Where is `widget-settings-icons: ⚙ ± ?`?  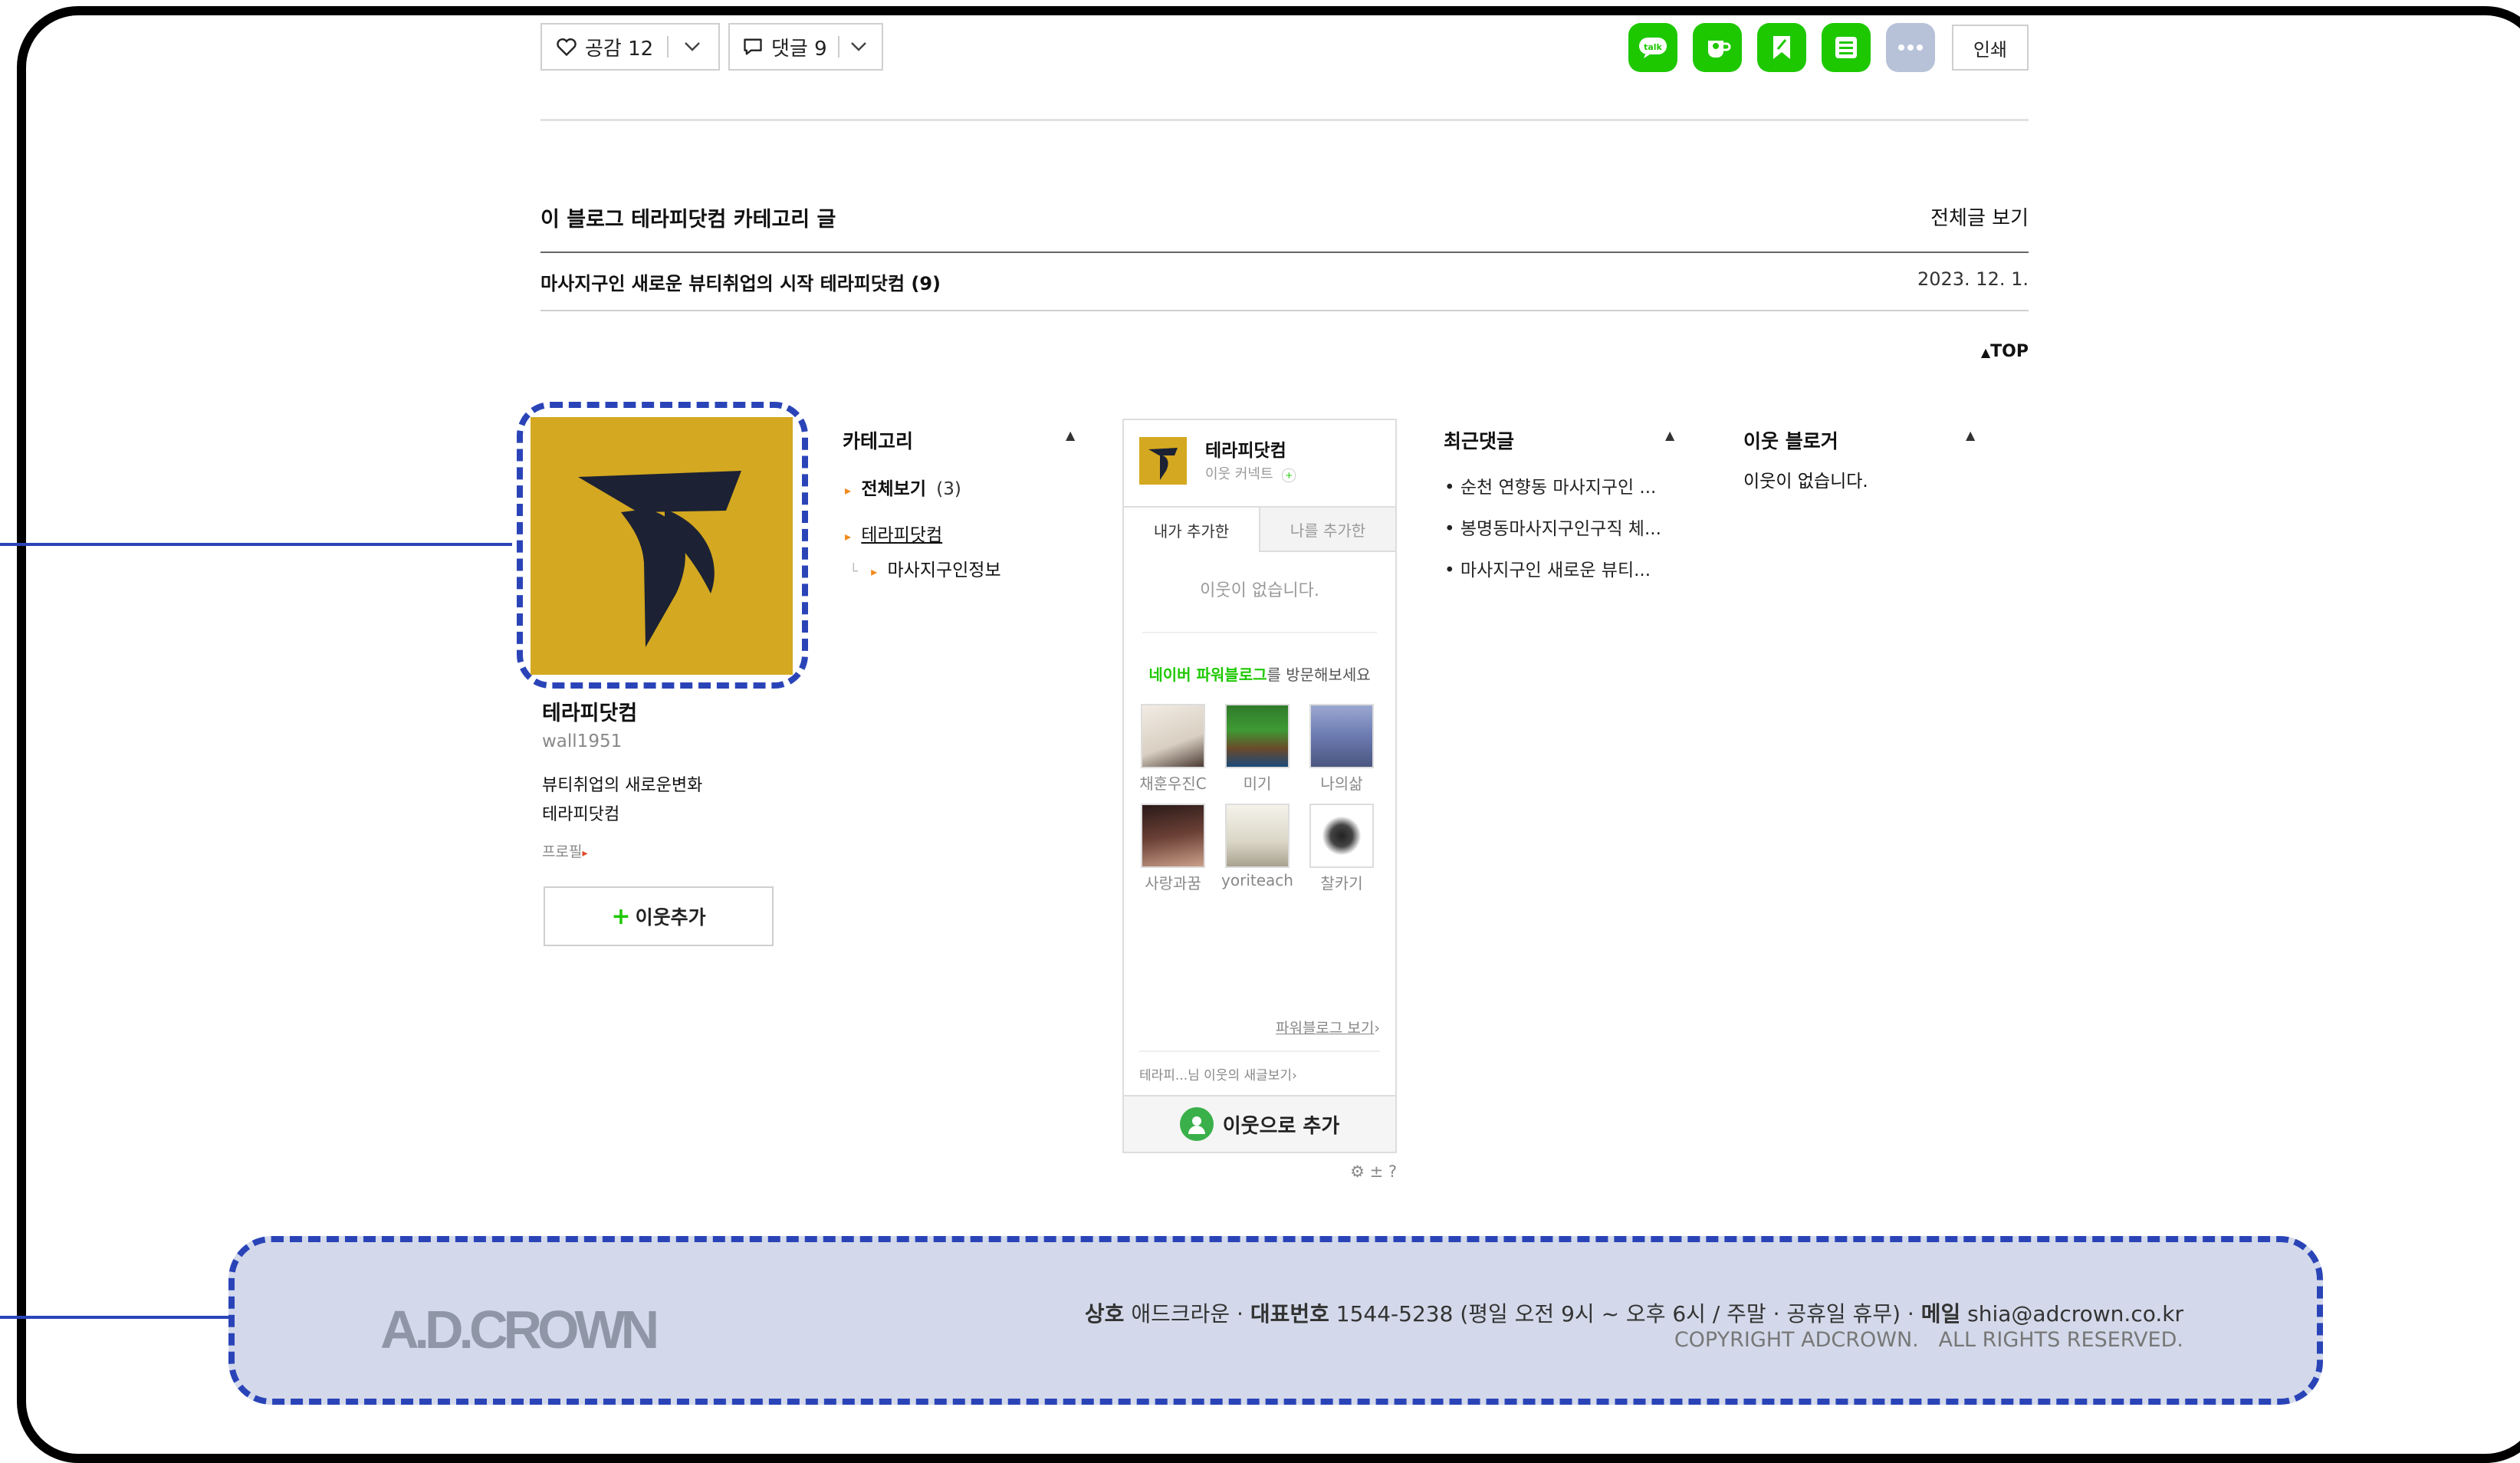
widget-settings-icons: ⚙ ± ? is located at coordinates (1365, 1171).